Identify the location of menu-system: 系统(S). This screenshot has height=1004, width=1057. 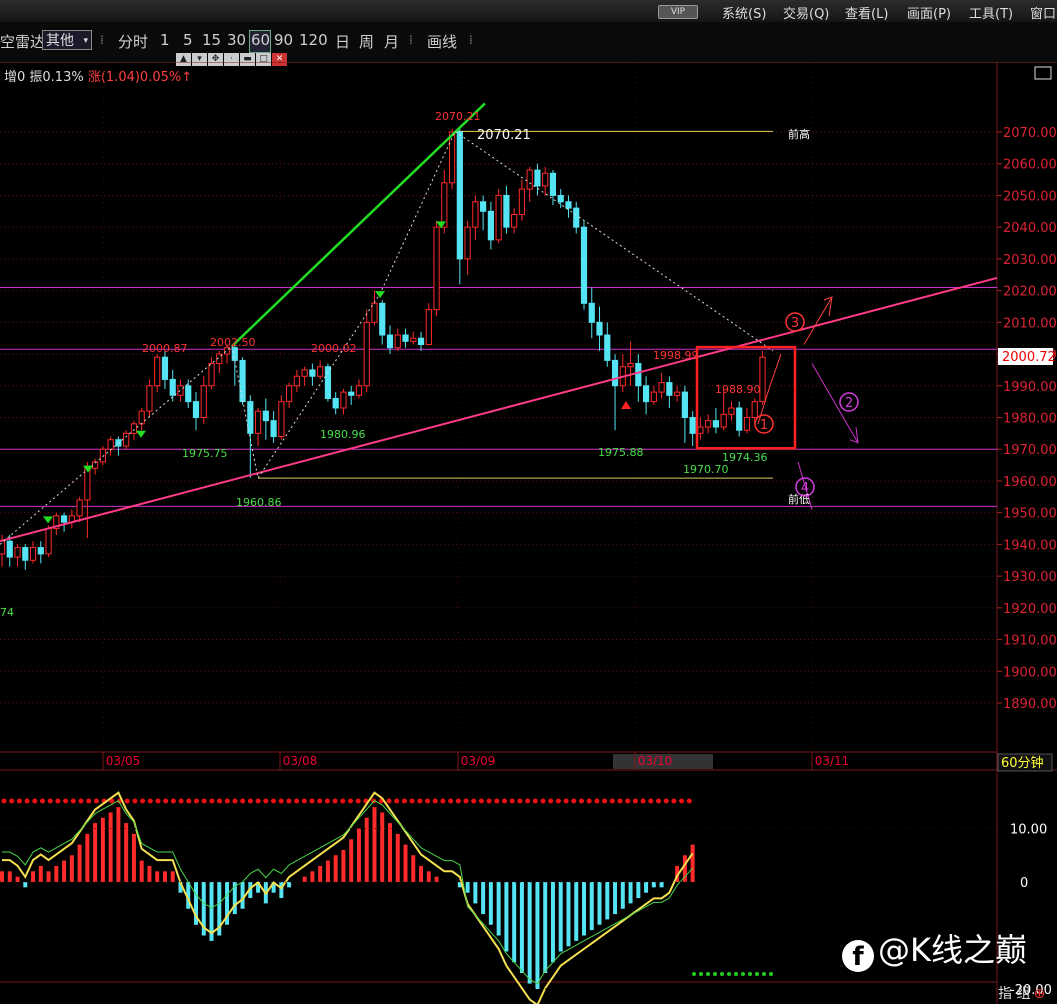
(744, 12).